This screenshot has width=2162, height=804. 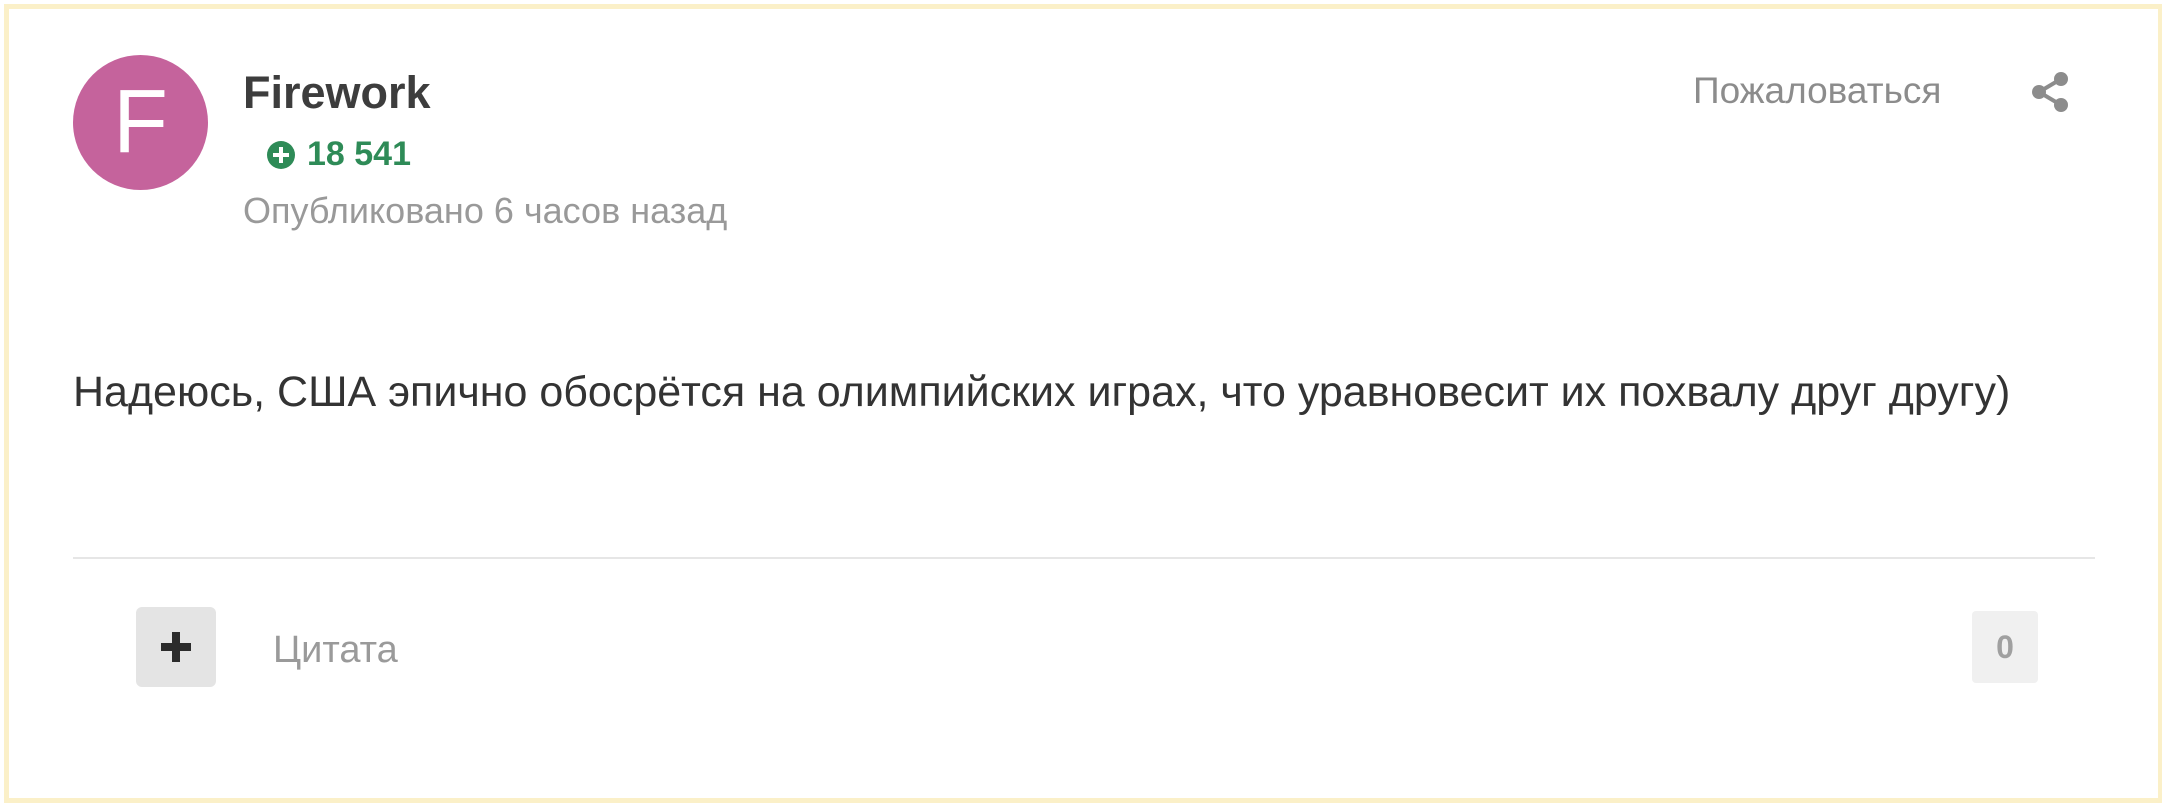 What do you see at coordinates (2050, 92) in the screenshot?
I see `share-icon` at bounding box center [2050, 92].